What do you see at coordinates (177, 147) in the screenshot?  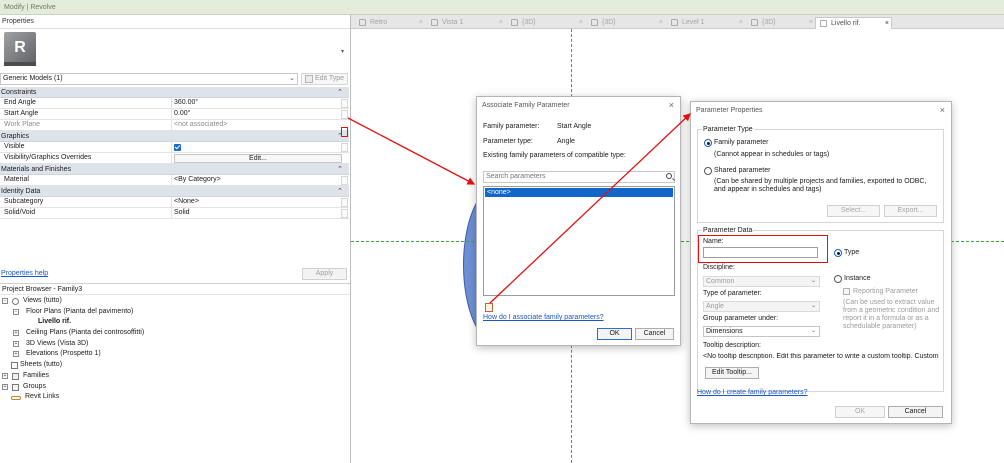 I see `visible-checkbox` at bounding box center [177, 147].